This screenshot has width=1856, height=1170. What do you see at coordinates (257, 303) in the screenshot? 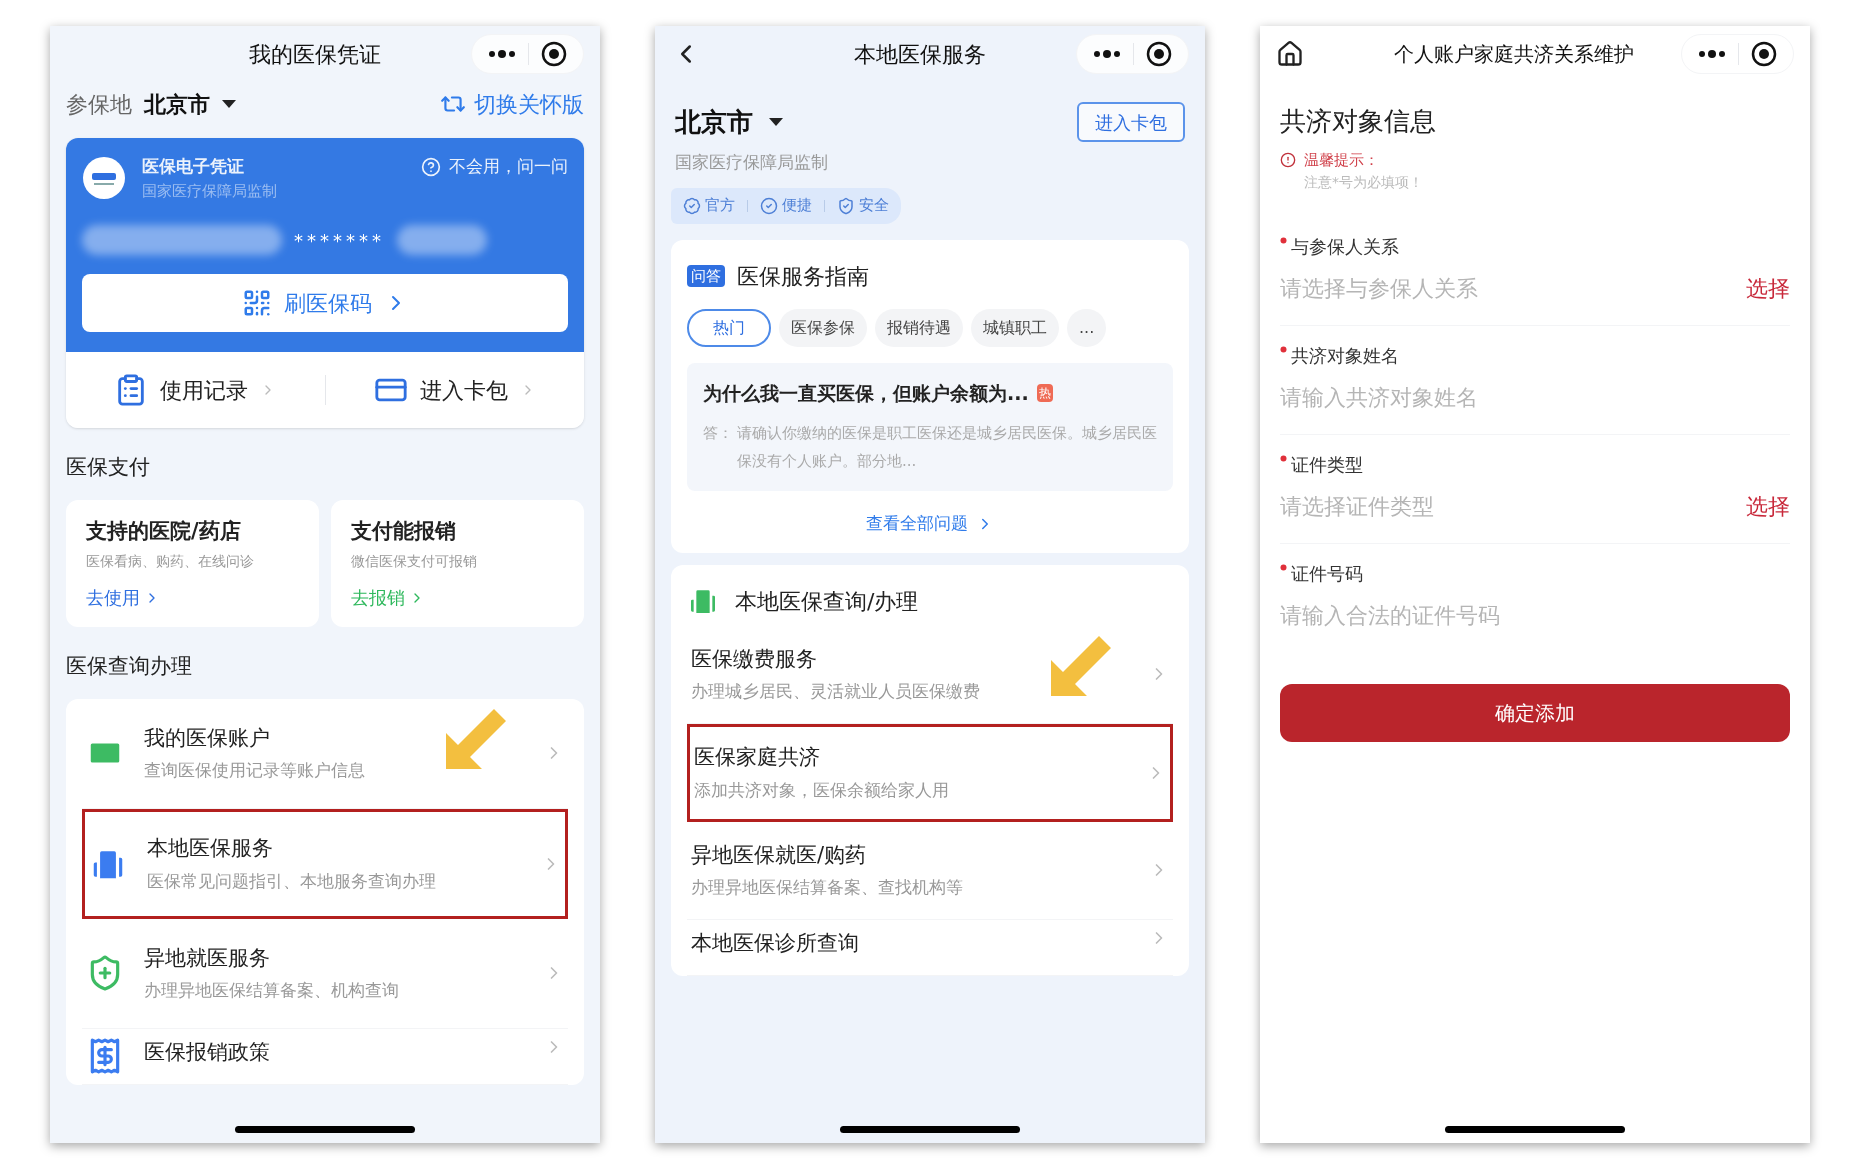
I see `qr-code-icon` at bounding box center [257, 303].